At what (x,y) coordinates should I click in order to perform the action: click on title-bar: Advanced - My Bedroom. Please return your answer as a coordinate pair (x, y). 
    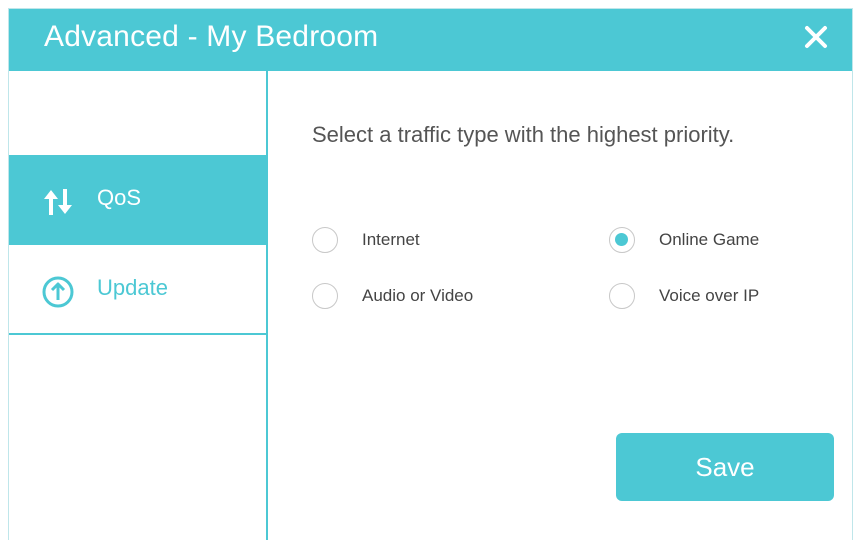
    Looking at the image, I should click on (430, 40).